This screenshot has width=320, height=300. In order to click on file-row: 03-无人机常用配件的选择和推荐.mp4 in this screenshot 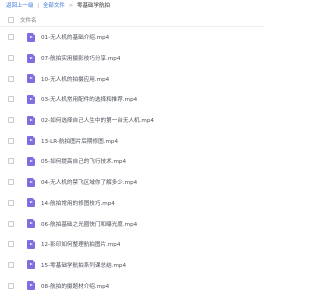, I will do `click(132, 99)`.